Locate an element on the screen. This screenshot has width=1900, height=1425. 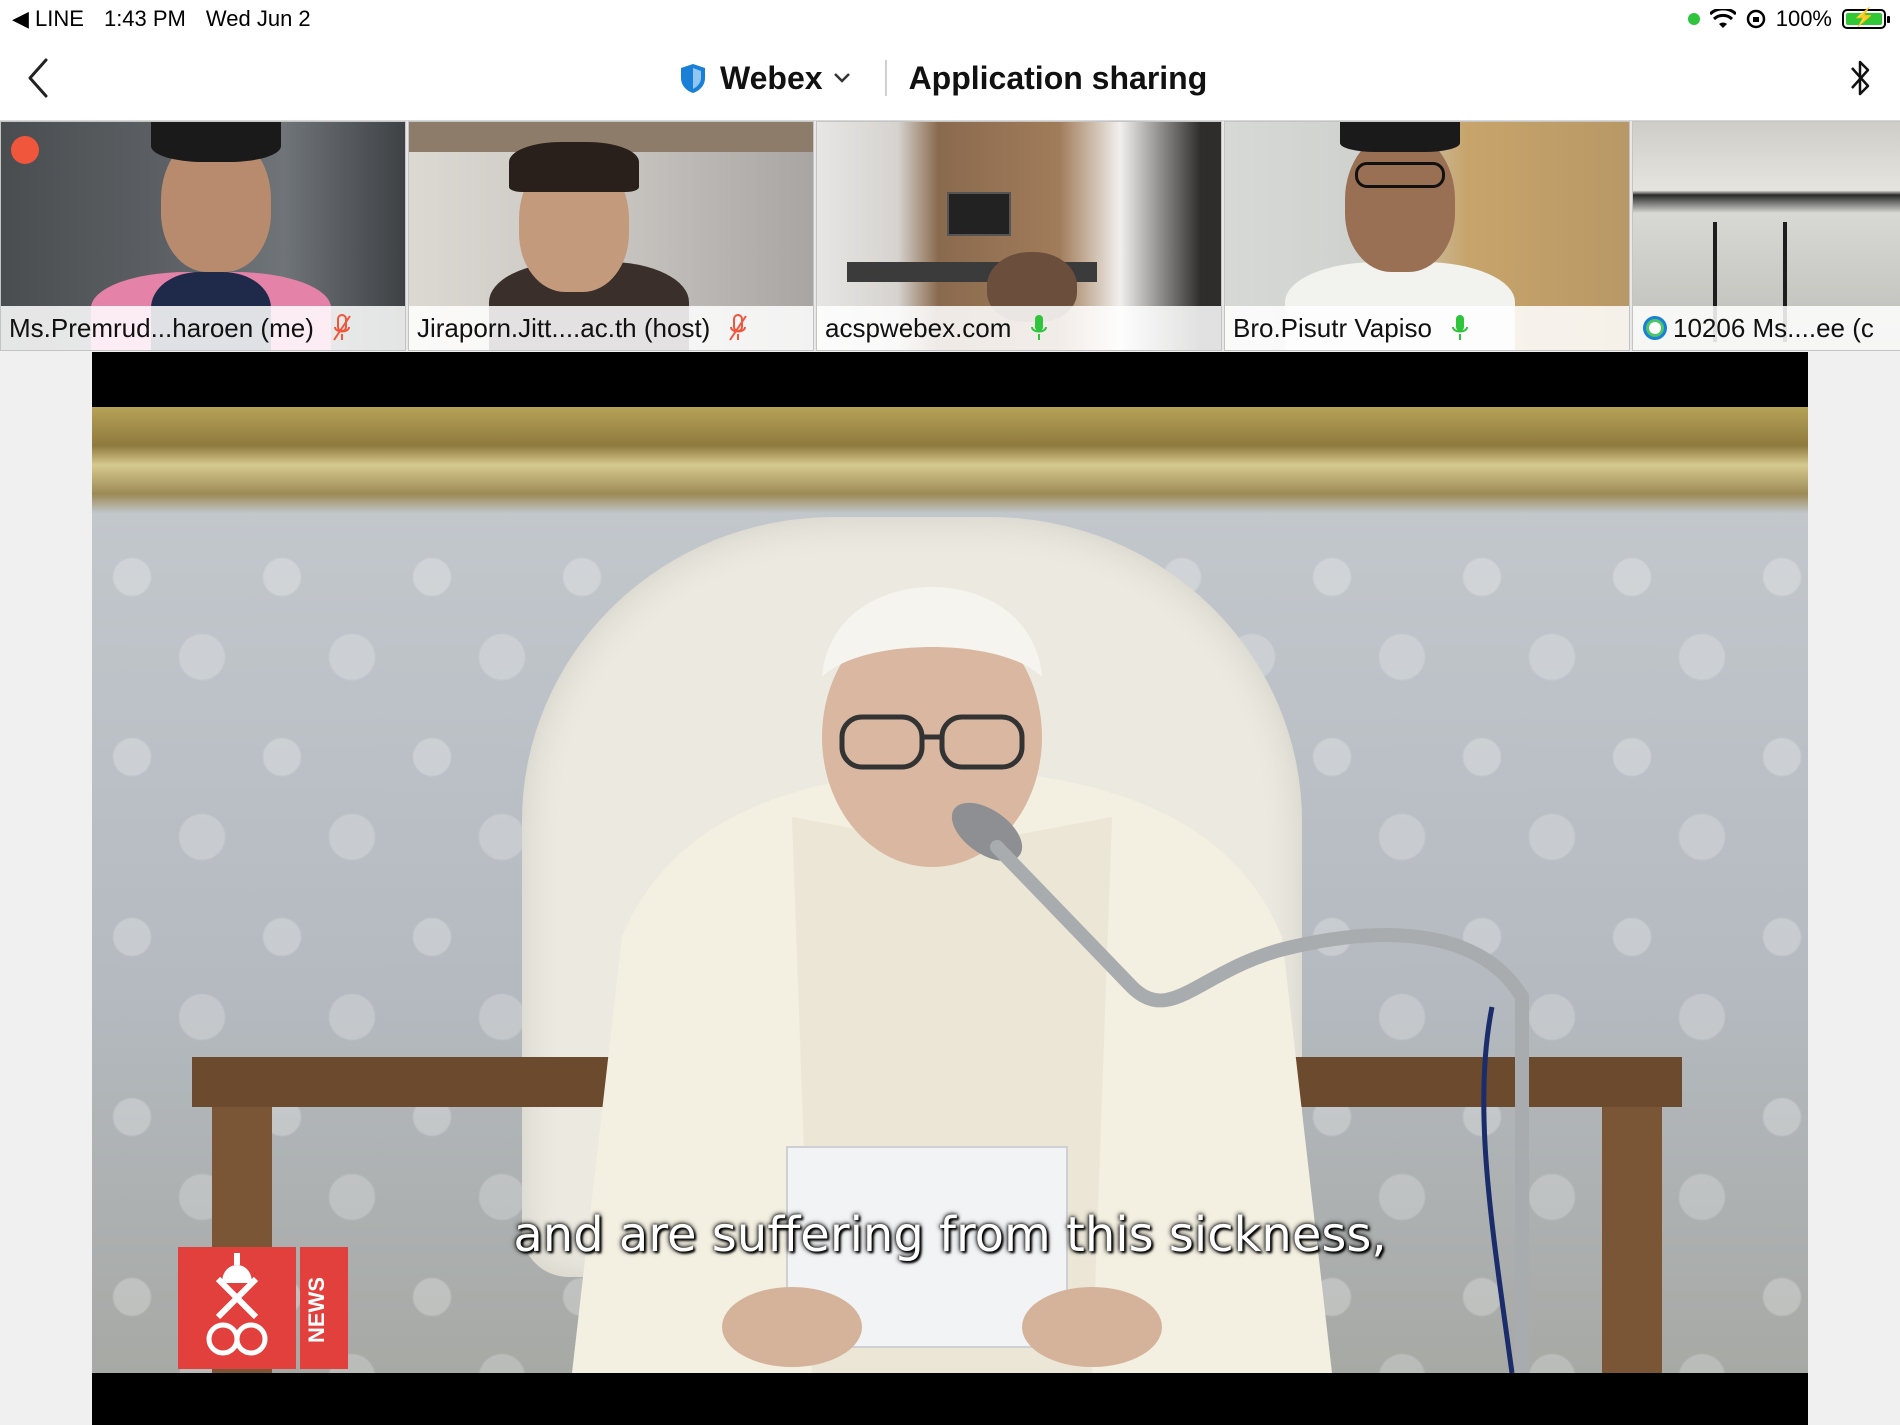
vatican-news-logo: NEWS is located at coordinates (263, 1308).